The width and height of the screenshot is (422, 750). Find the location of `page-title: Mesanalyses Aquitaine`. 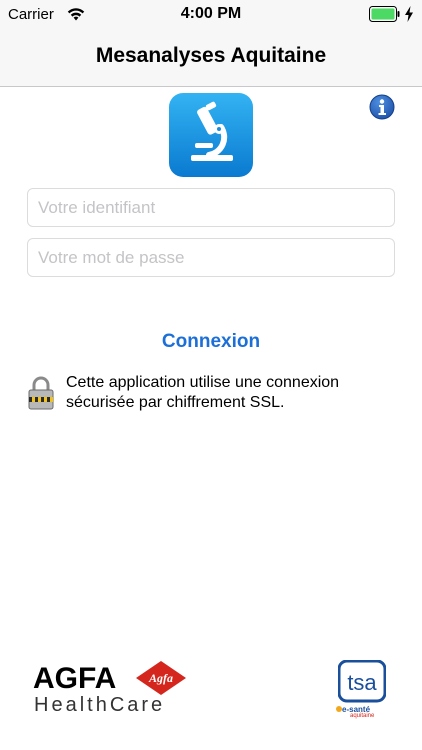

page-title: Mesanalyses Aquitaine is located at coordinates (211, 55).